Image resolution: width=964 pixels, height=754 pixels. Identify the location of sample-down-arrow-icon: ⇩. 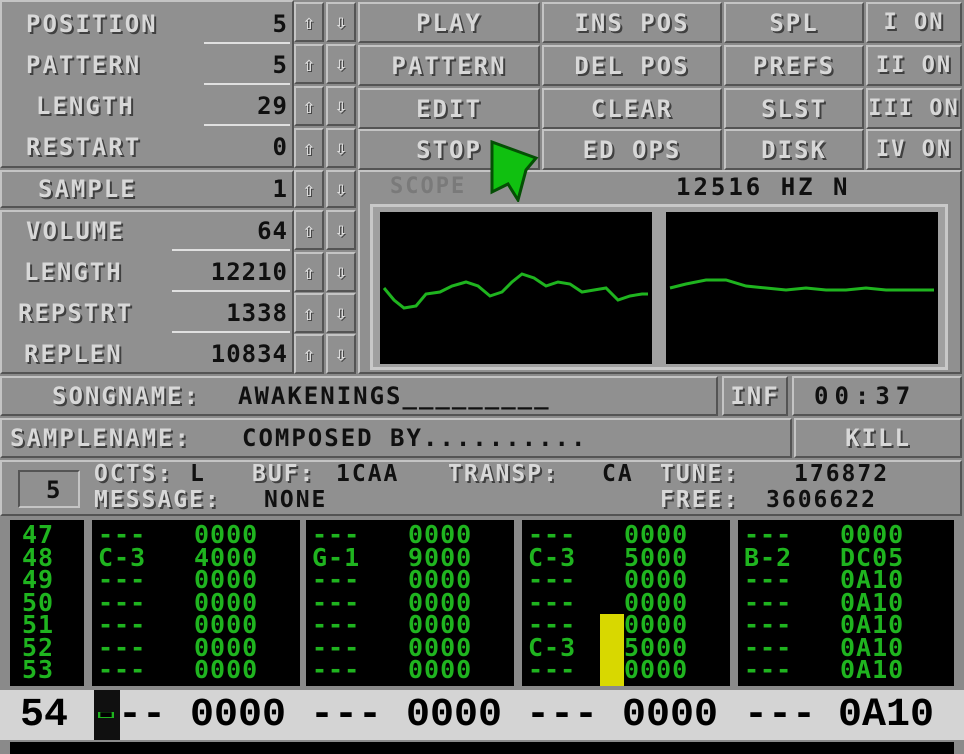
(341, 189).